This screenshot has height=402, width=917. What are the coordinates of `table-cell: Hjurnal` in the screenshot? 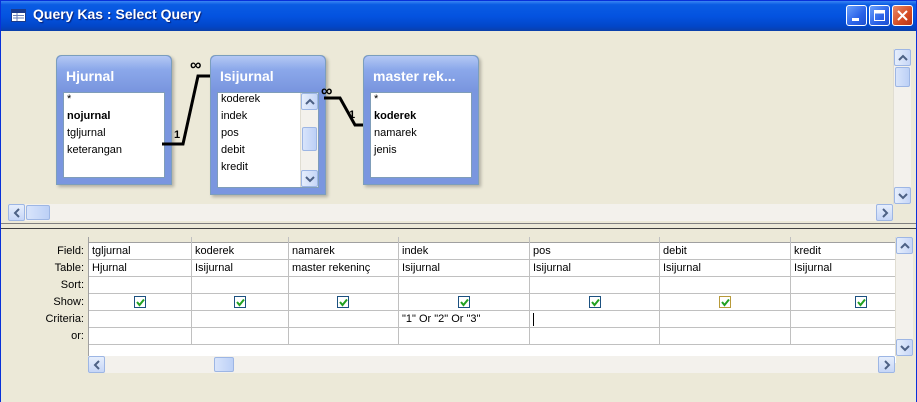 It's located at (140, 268).